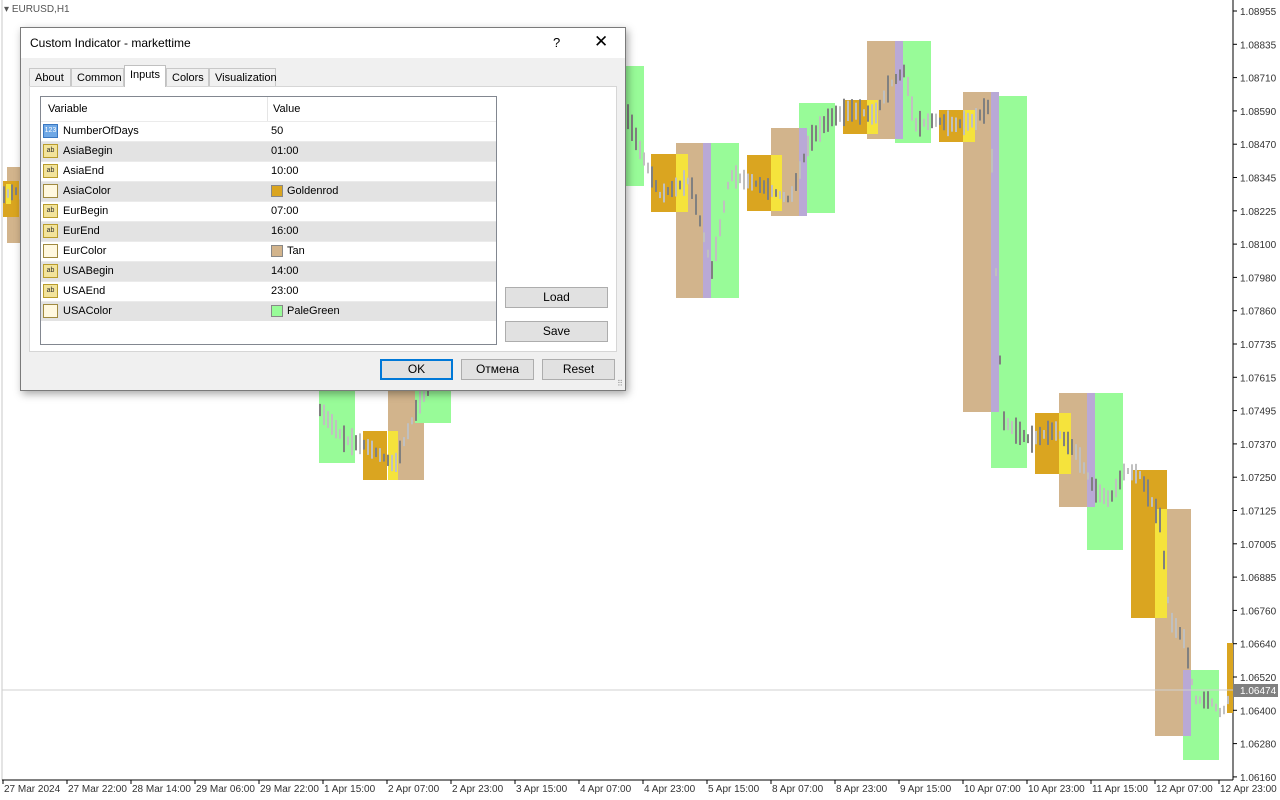  What do you see at coordinates (350, 789) in the screenshot?
I see `time-tick-label: 1 Apr 15:00` at bounding box center [350, 789].